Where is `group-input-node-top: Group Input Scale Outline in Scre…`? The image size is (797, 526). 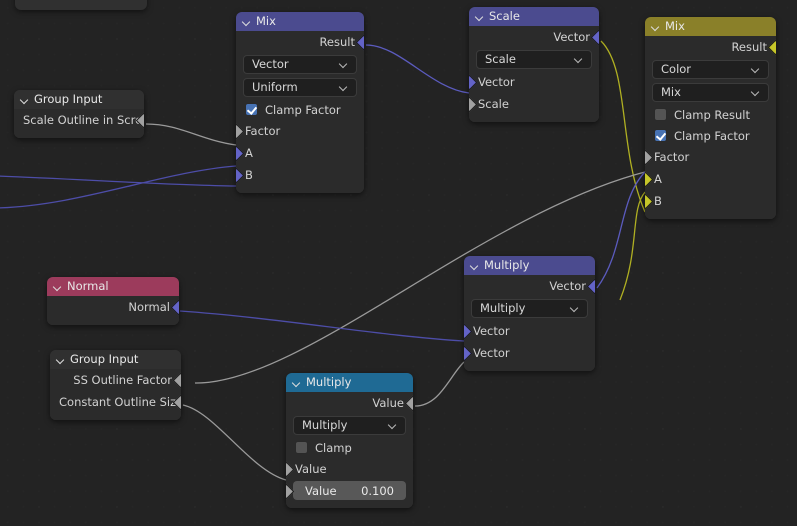
group-input-node-top: Group Input Scale Outline in Scre… is located at coordinates (79, 114).